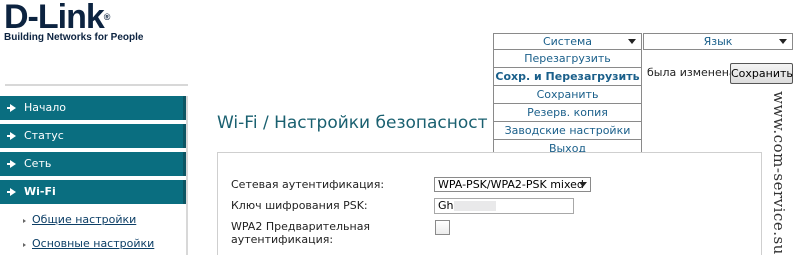  I want to click on sidebar-item-home: Начало, so click(93, 108).